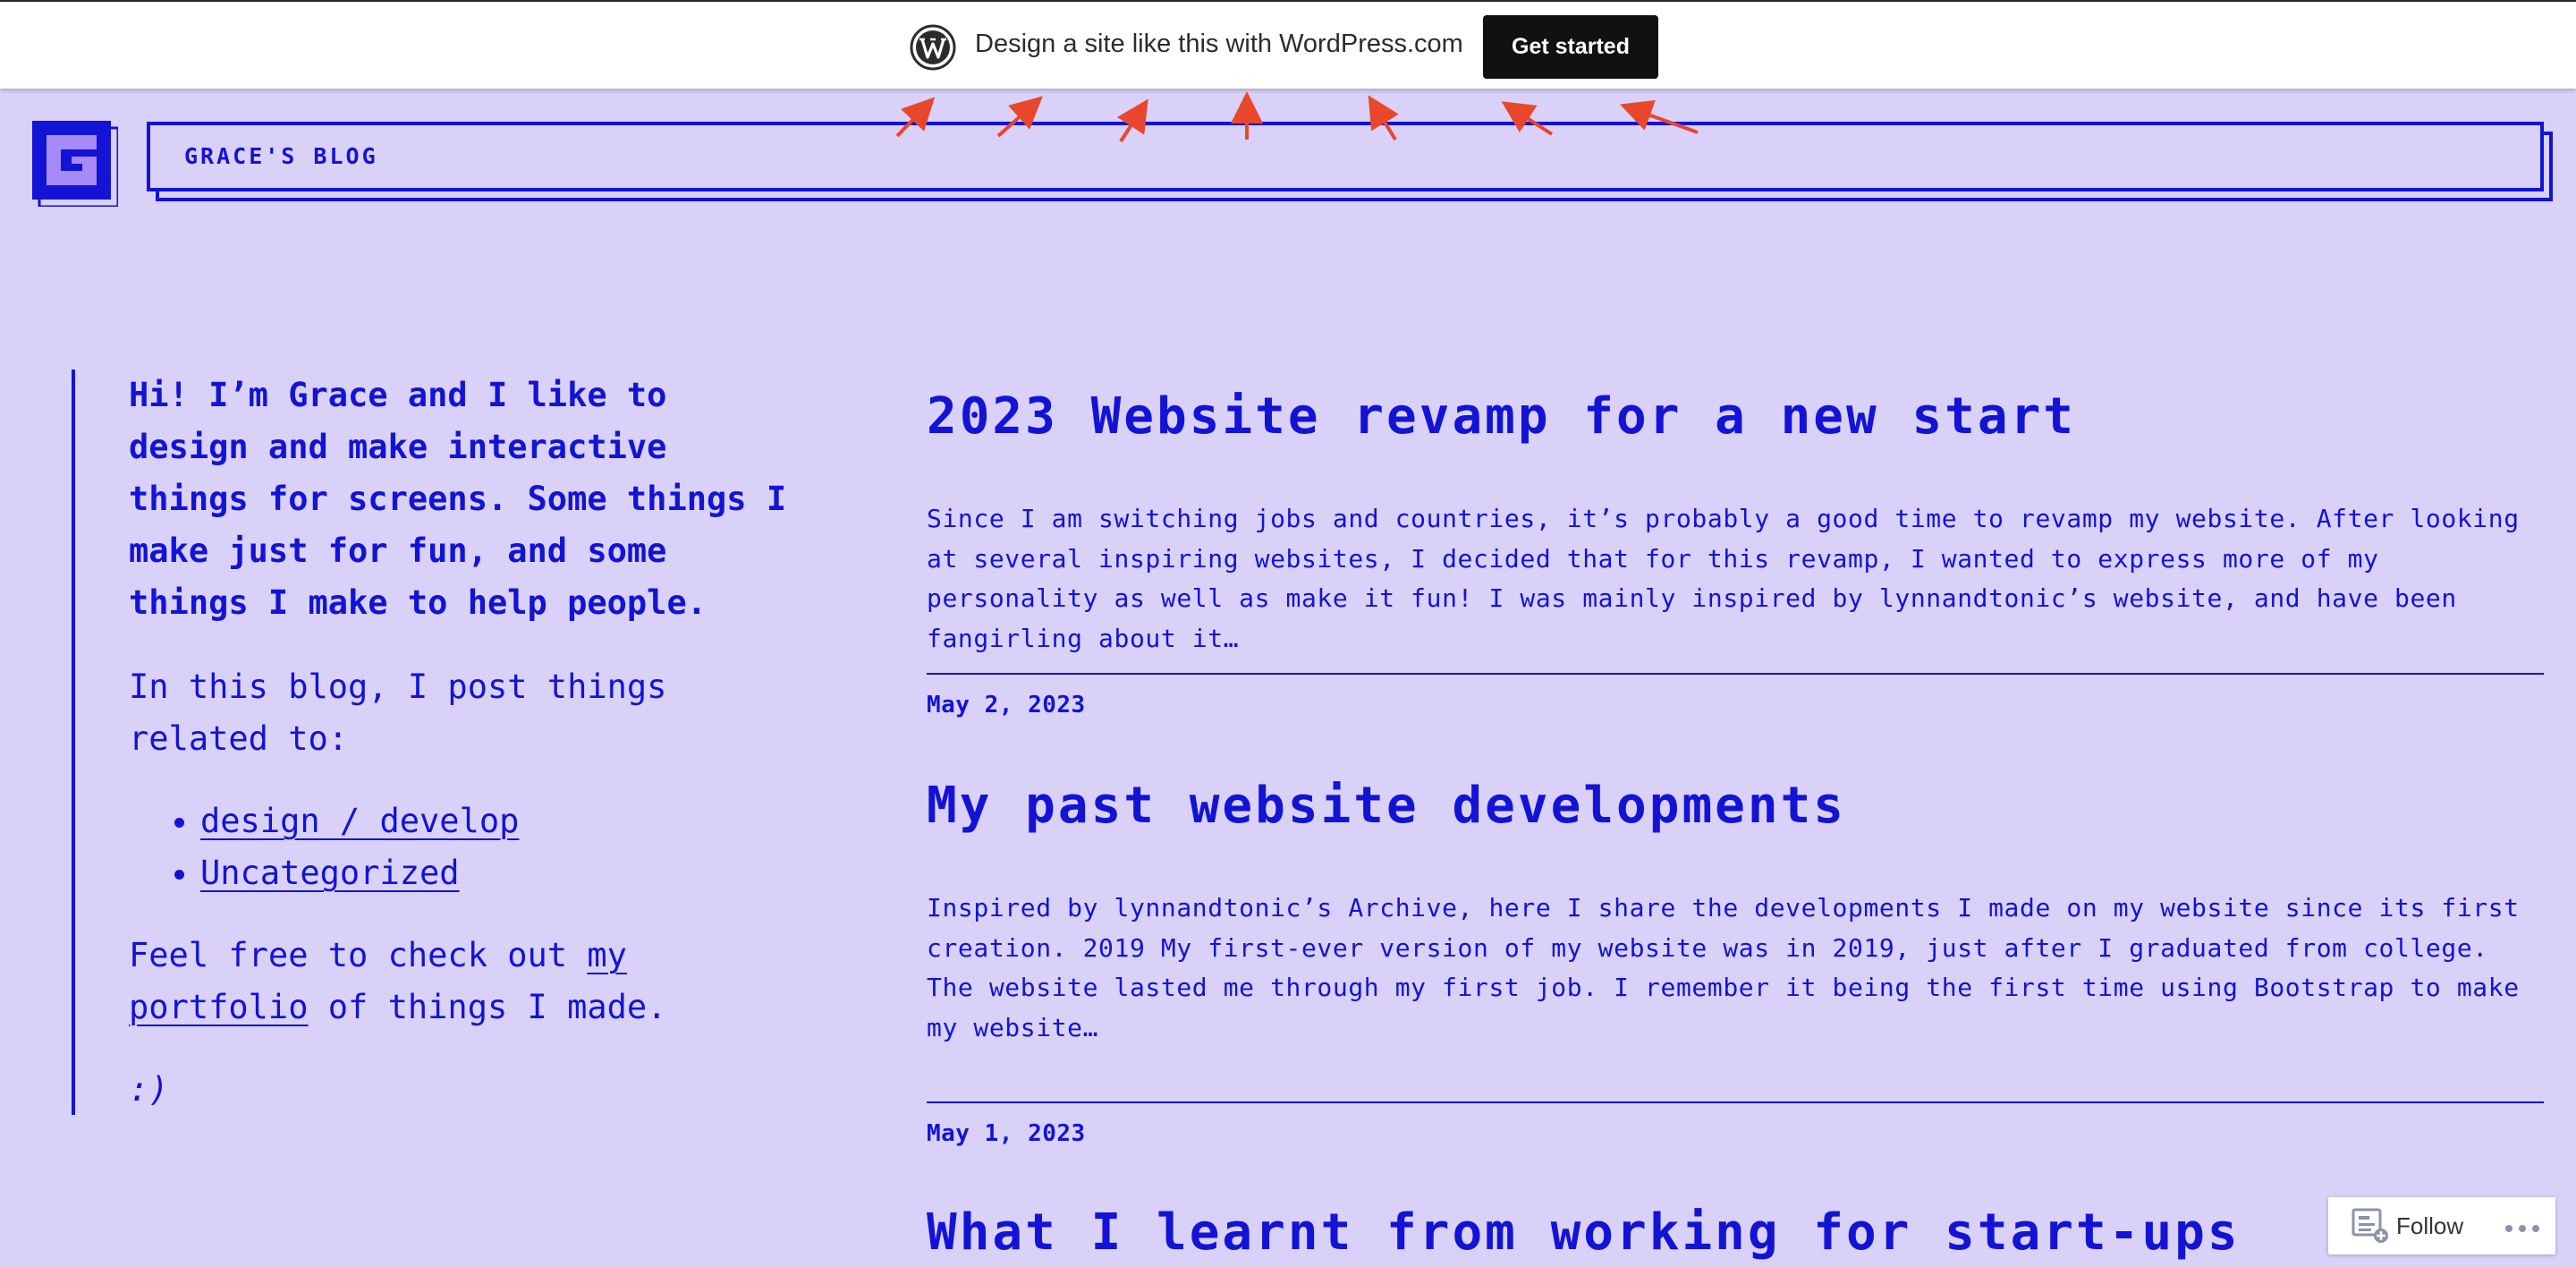  Describe the element at coordinates (1570, 47) in the screenshot. I see `get-started-button: Get started` at that location.